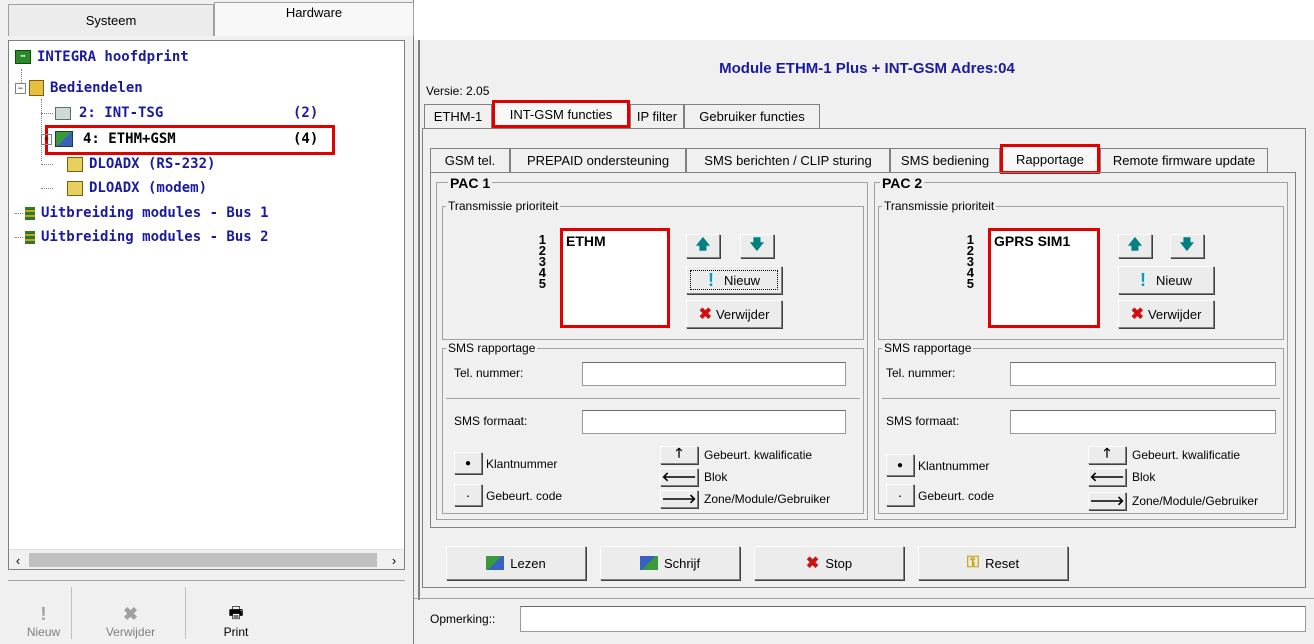 This screenshot has height=644, width=1314. What do you see at coordinates (839, 563) in the screenshot?
I see `stop-button-label: Stop` at bounding box center [839, 563].